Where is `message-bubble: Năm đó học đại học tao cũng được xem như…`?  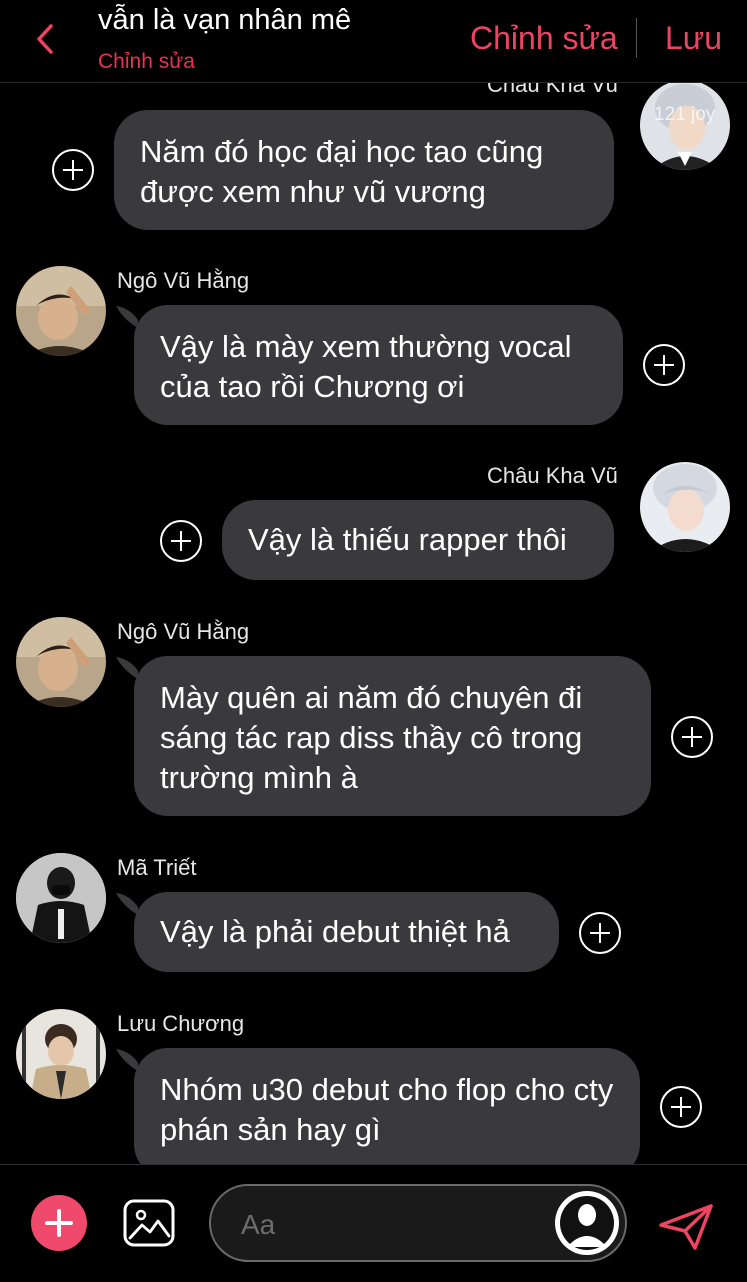 message-bubble: Năm đó học đại học tao cũng được xem như… is located at coordinates (364, 170).